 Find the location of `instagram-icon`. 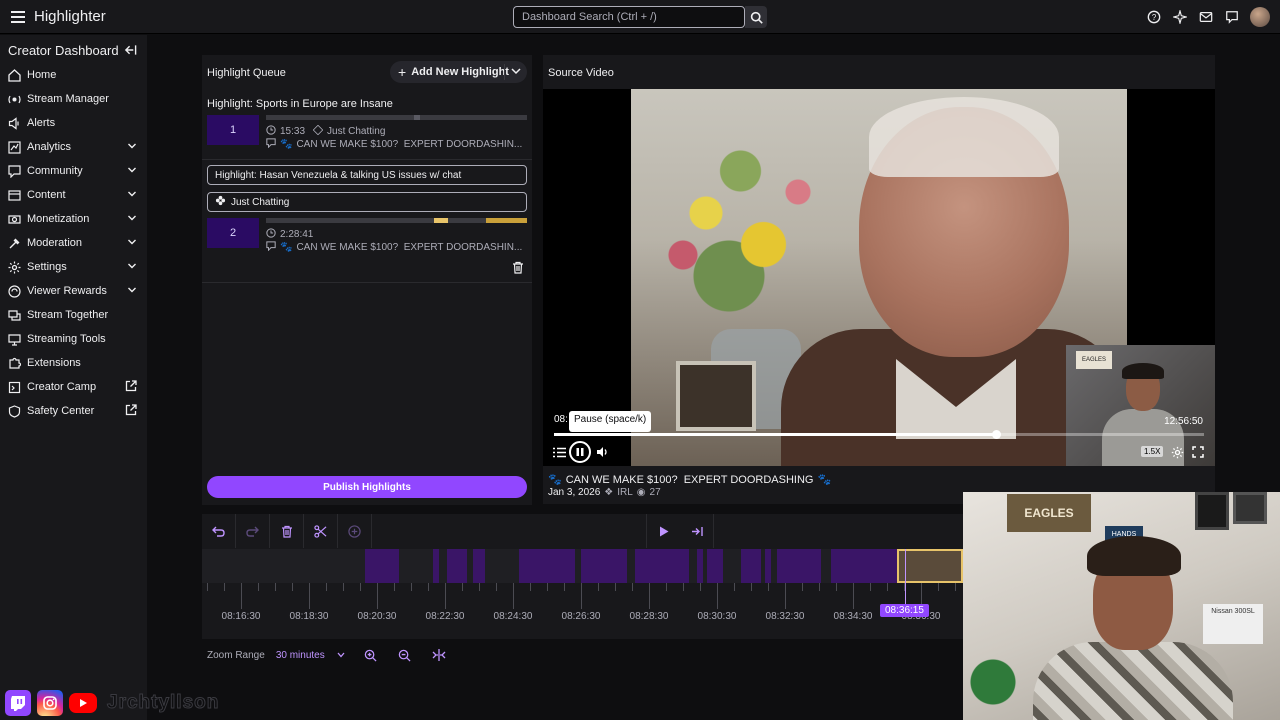

instagram-icon is located at coordinates (50, 703).